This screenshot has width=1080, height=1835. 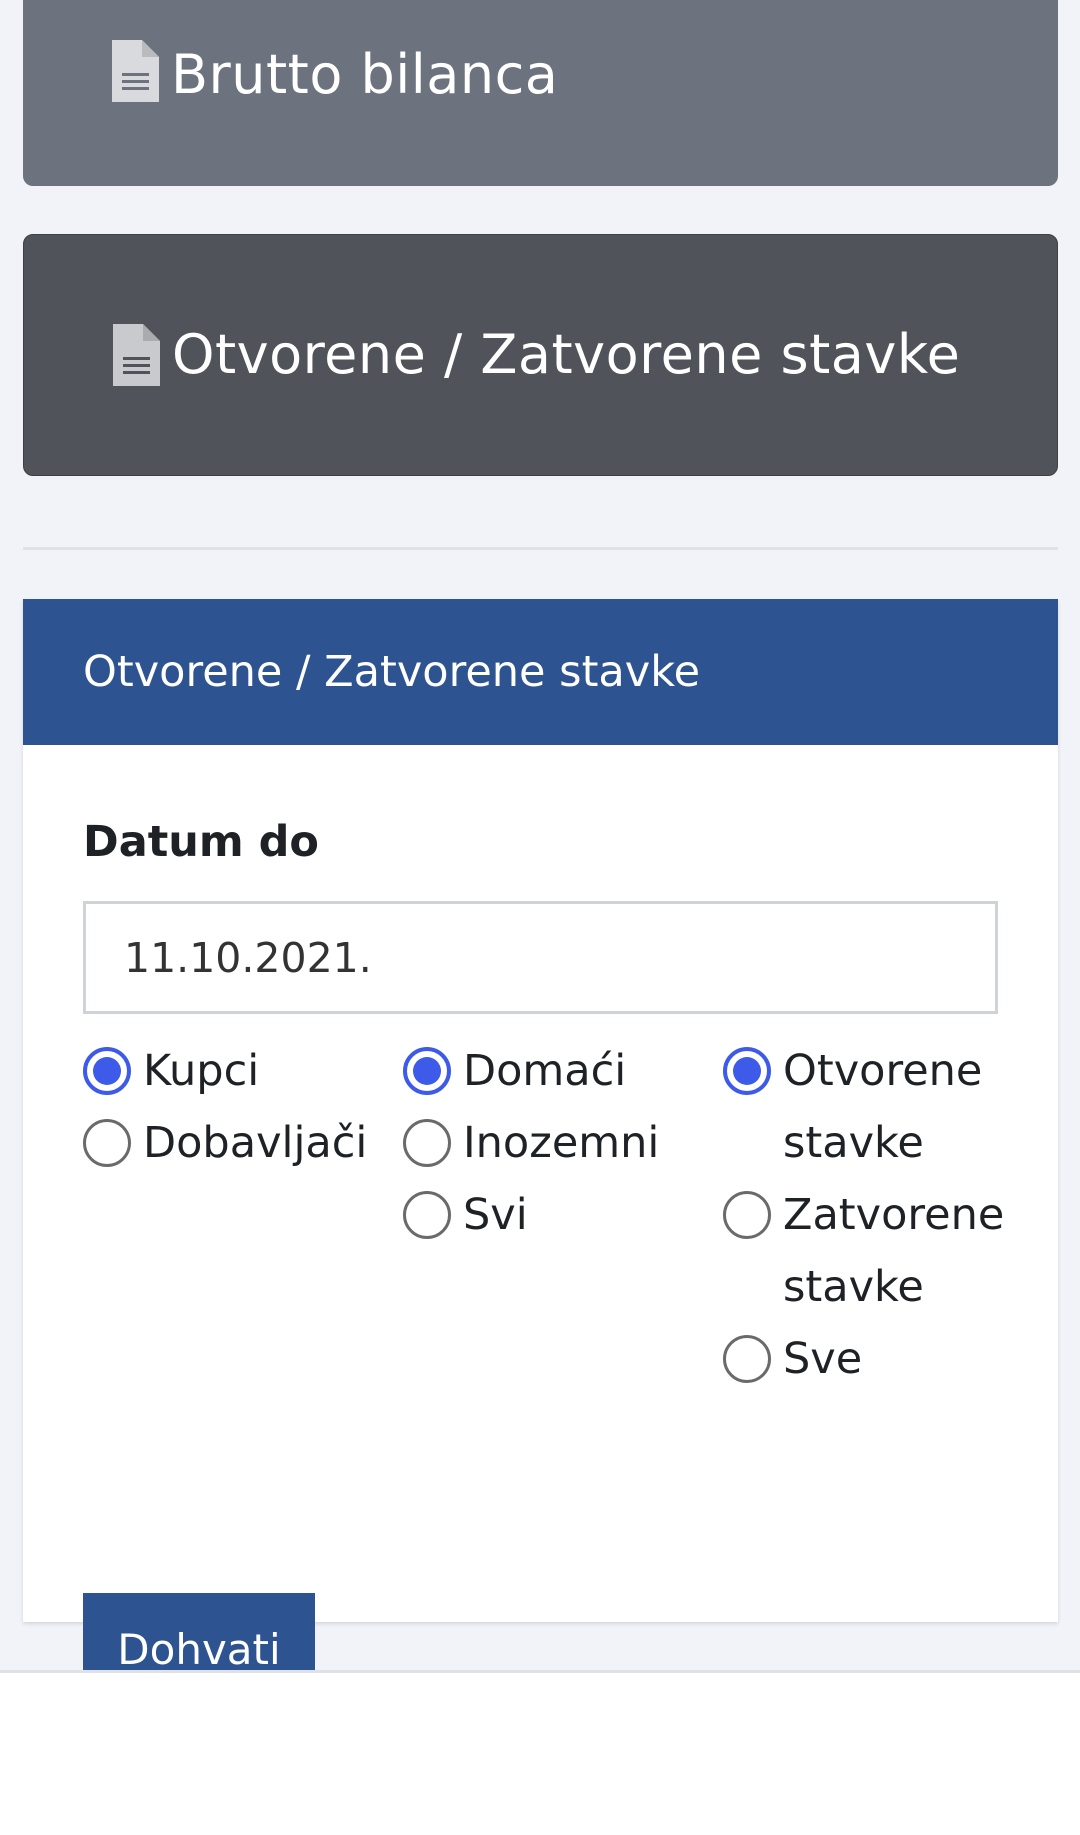 I want to click on radio-option-otvorene-stavke: Otvorene stavke, so click(x=868, y=1107).